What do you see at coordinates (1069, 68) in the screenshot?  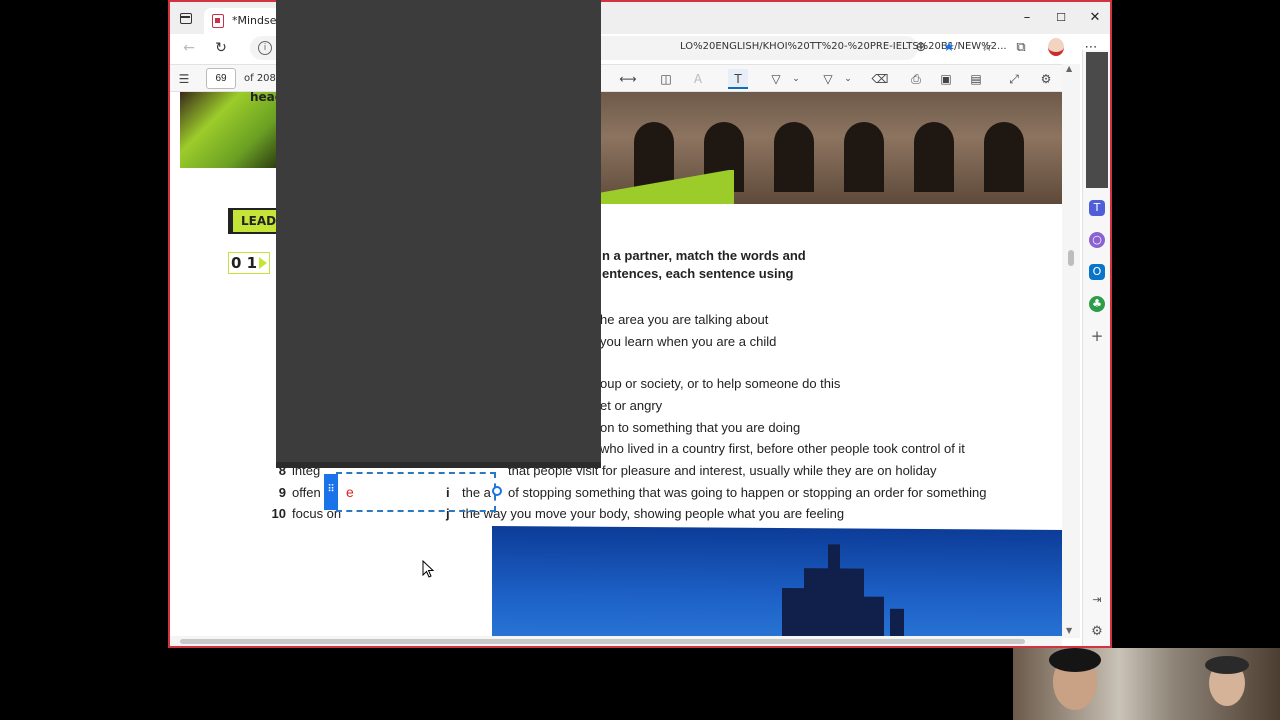 I see `scroll-up-icon: ▲` at bounding box center [1069, 68].